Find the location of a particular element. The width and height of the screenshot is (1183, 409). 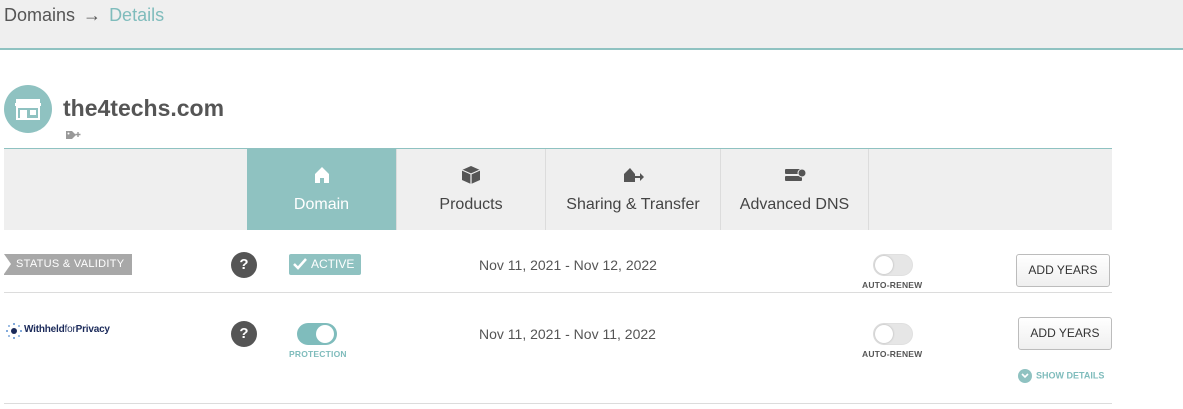

tab-advanced-dns: Advanced DNS is located at coordinates (794, 189).